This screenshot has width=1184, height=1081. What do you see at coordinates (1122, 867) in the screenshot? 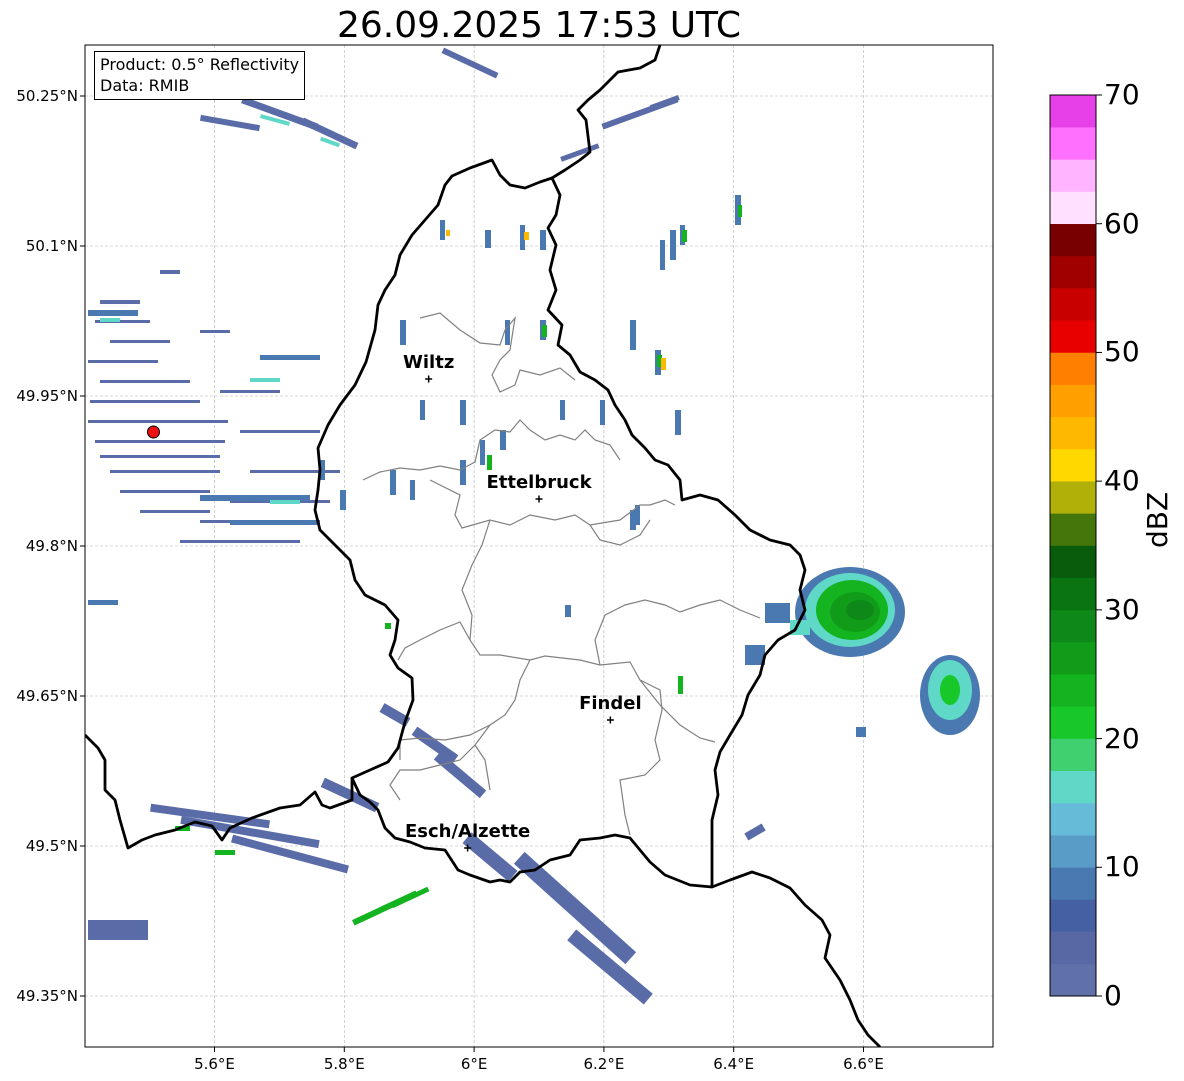
I see `colorbar-tick-label: 10` at bounding box center [1122, 867].